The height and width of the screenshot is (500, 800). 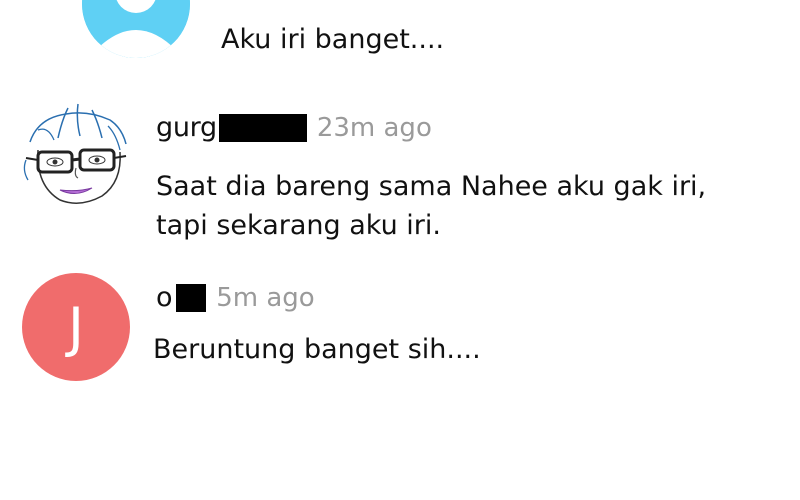 I want to click on comment-text-line: Saat dia bareng sama Nahee aku gak iri,, so click(x=431, y=186).